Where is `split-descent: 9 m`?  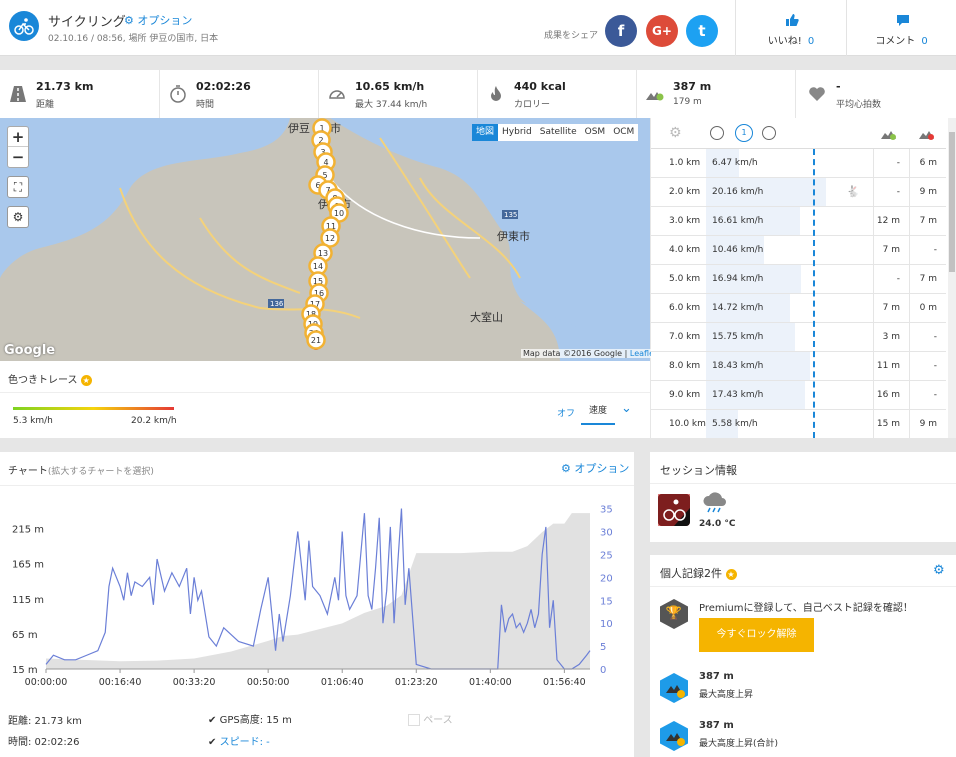 split-descent: 9 m is located at coordinates (928, 192).